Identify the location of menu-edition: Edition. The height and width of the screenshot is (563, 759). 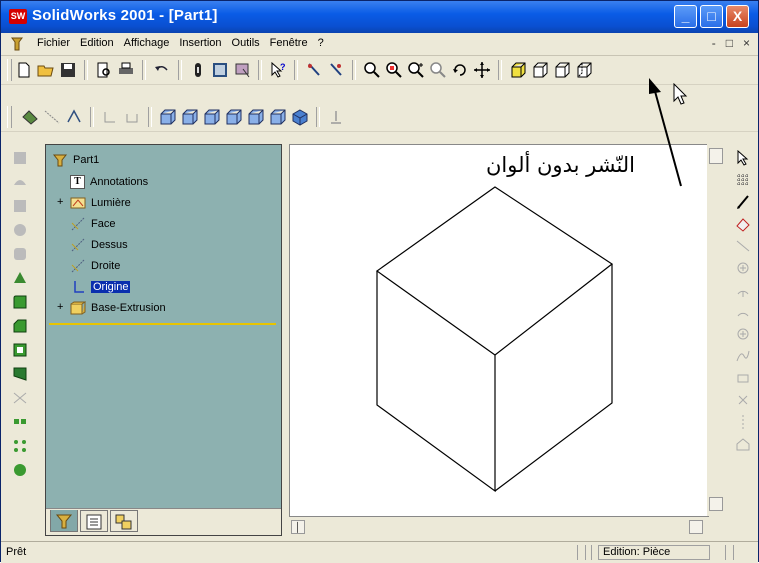
(97, 43).